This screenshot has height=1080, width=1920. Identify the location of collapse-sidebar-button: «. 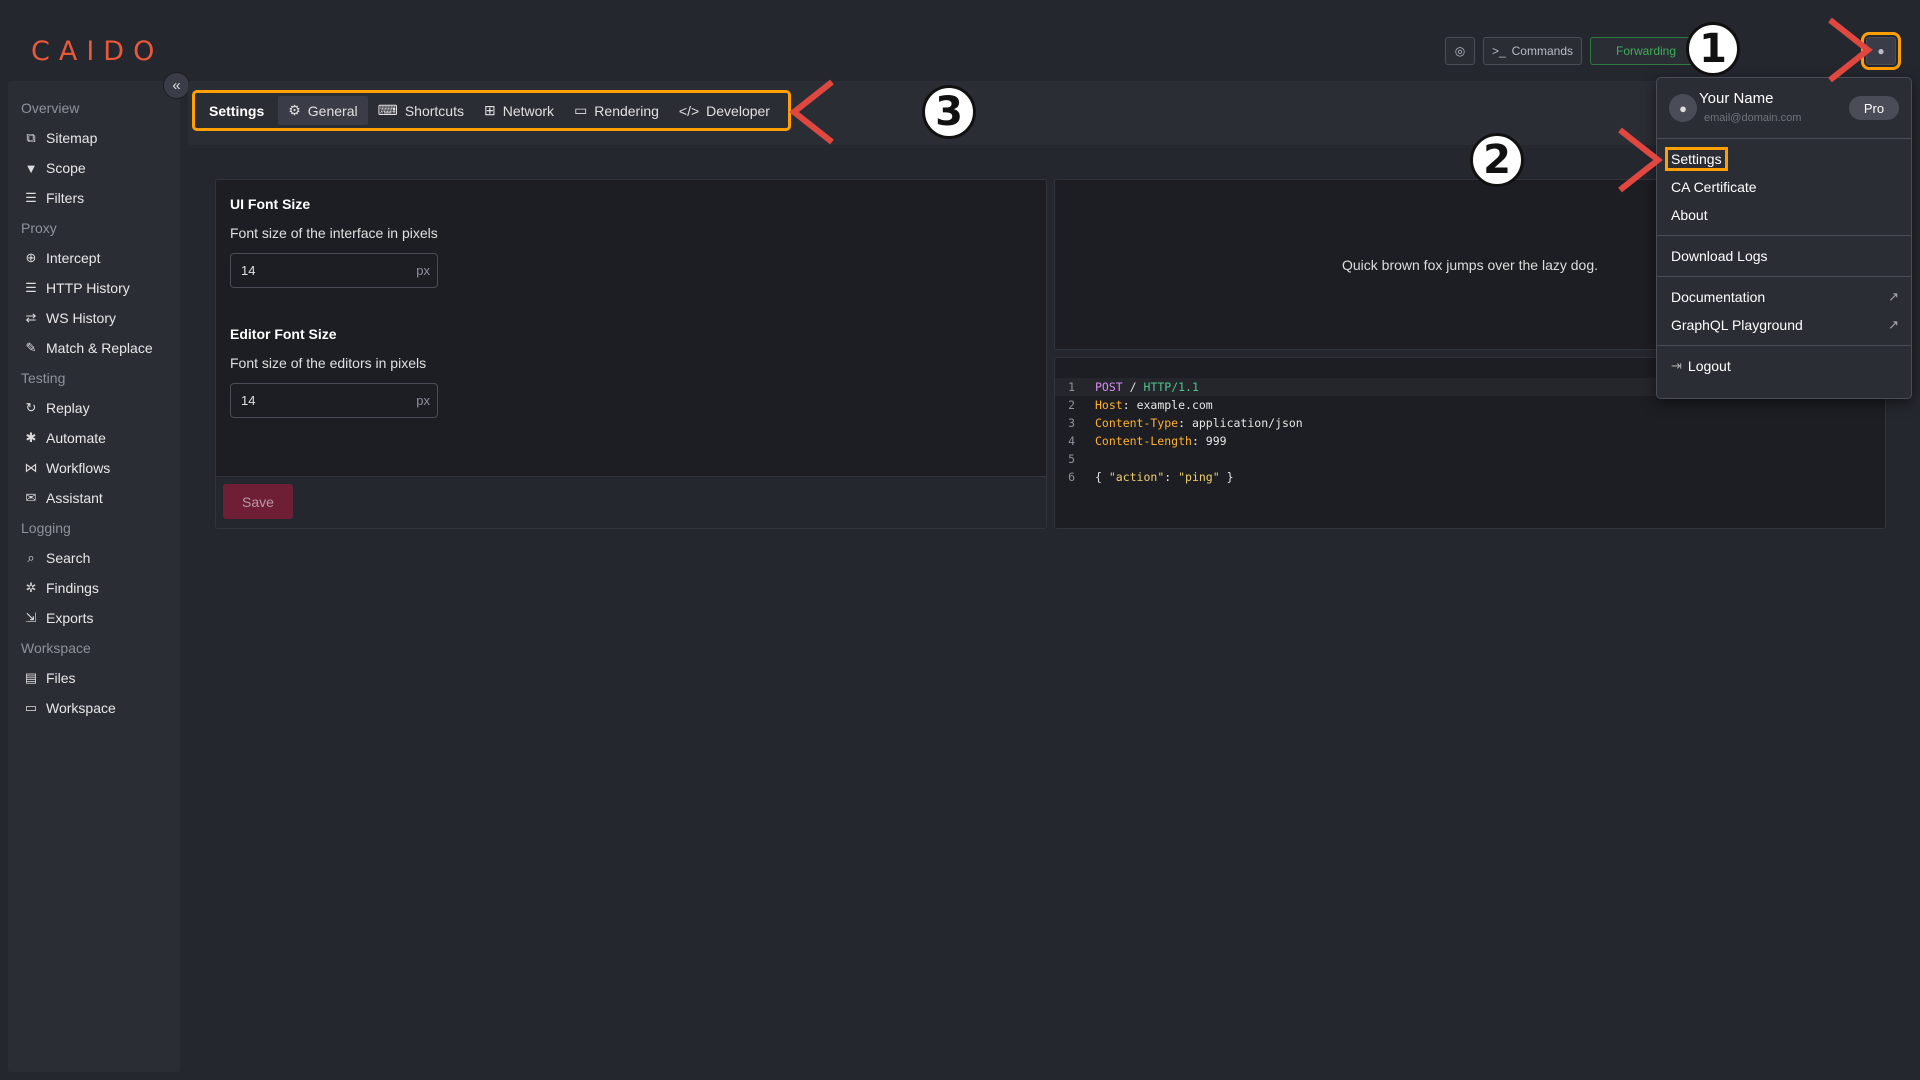
(176, 85).